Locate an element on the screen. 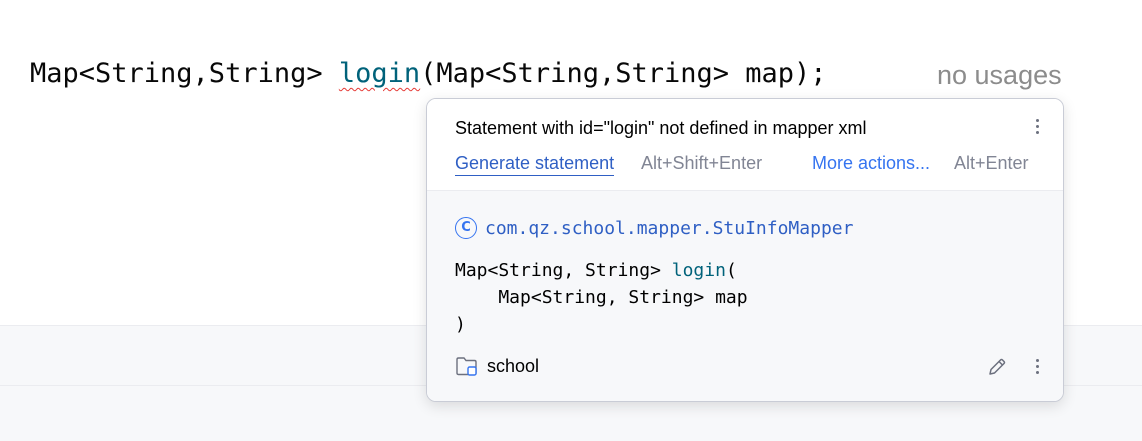  generate-statement-link: Generate statement is located at coordinates (535, 163).